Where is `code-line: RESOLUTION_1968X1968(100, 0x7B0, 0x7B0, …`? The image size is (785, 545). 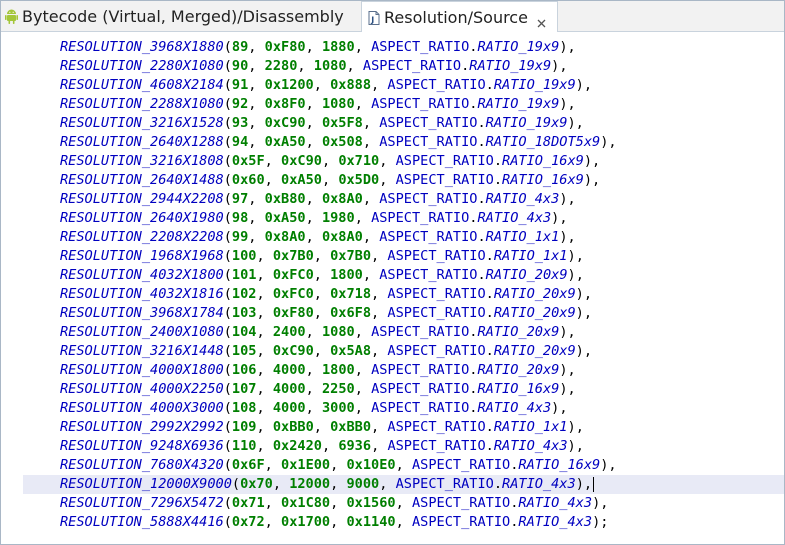 code-line: RESOLUTION_1968X1968(100, 0x7B0, 0x7B0, … is located at coordinates (392, 256).